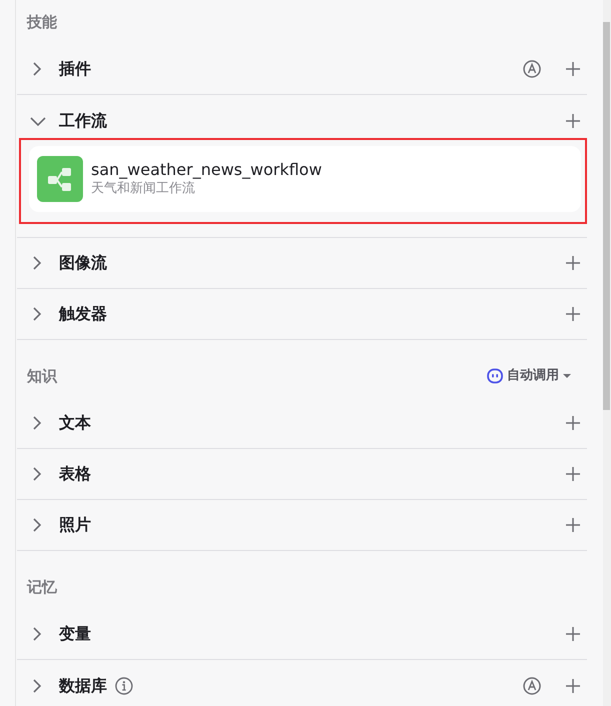 The height and width of the screenshot is (706, 611). What do you see at coordinates (42, 376) in the screenshot?
I see `section-title: 知识` at bounding box center [42, 376].